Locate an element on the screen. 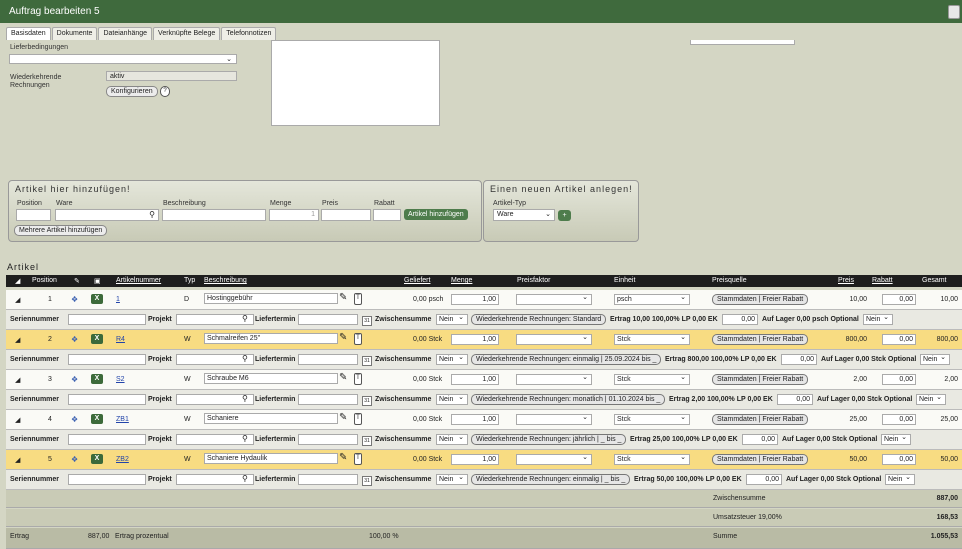 The height and width of the screenshot is (549, 962). tab-dokumente: Dokumente is located at coordinates (74, 33).